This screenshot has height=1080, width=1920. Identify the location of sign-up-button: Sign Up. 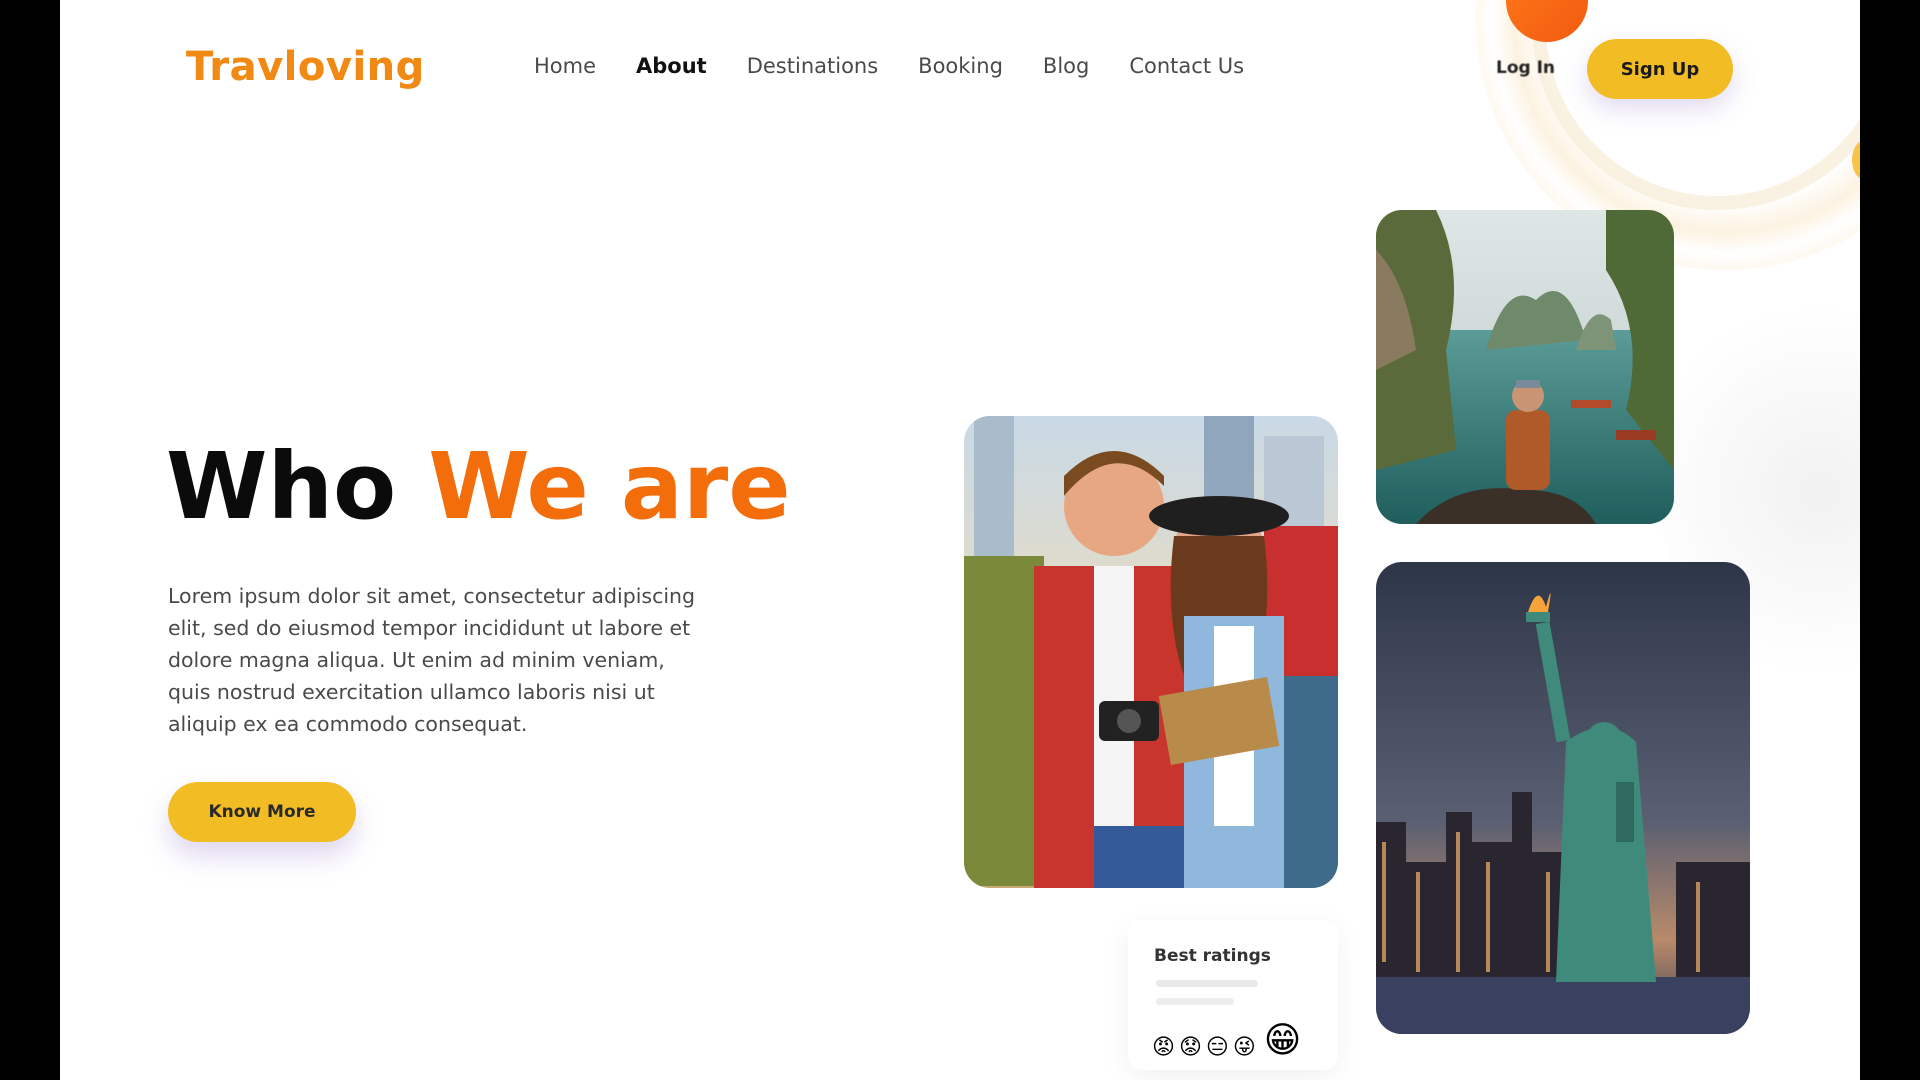
(1660, 69).